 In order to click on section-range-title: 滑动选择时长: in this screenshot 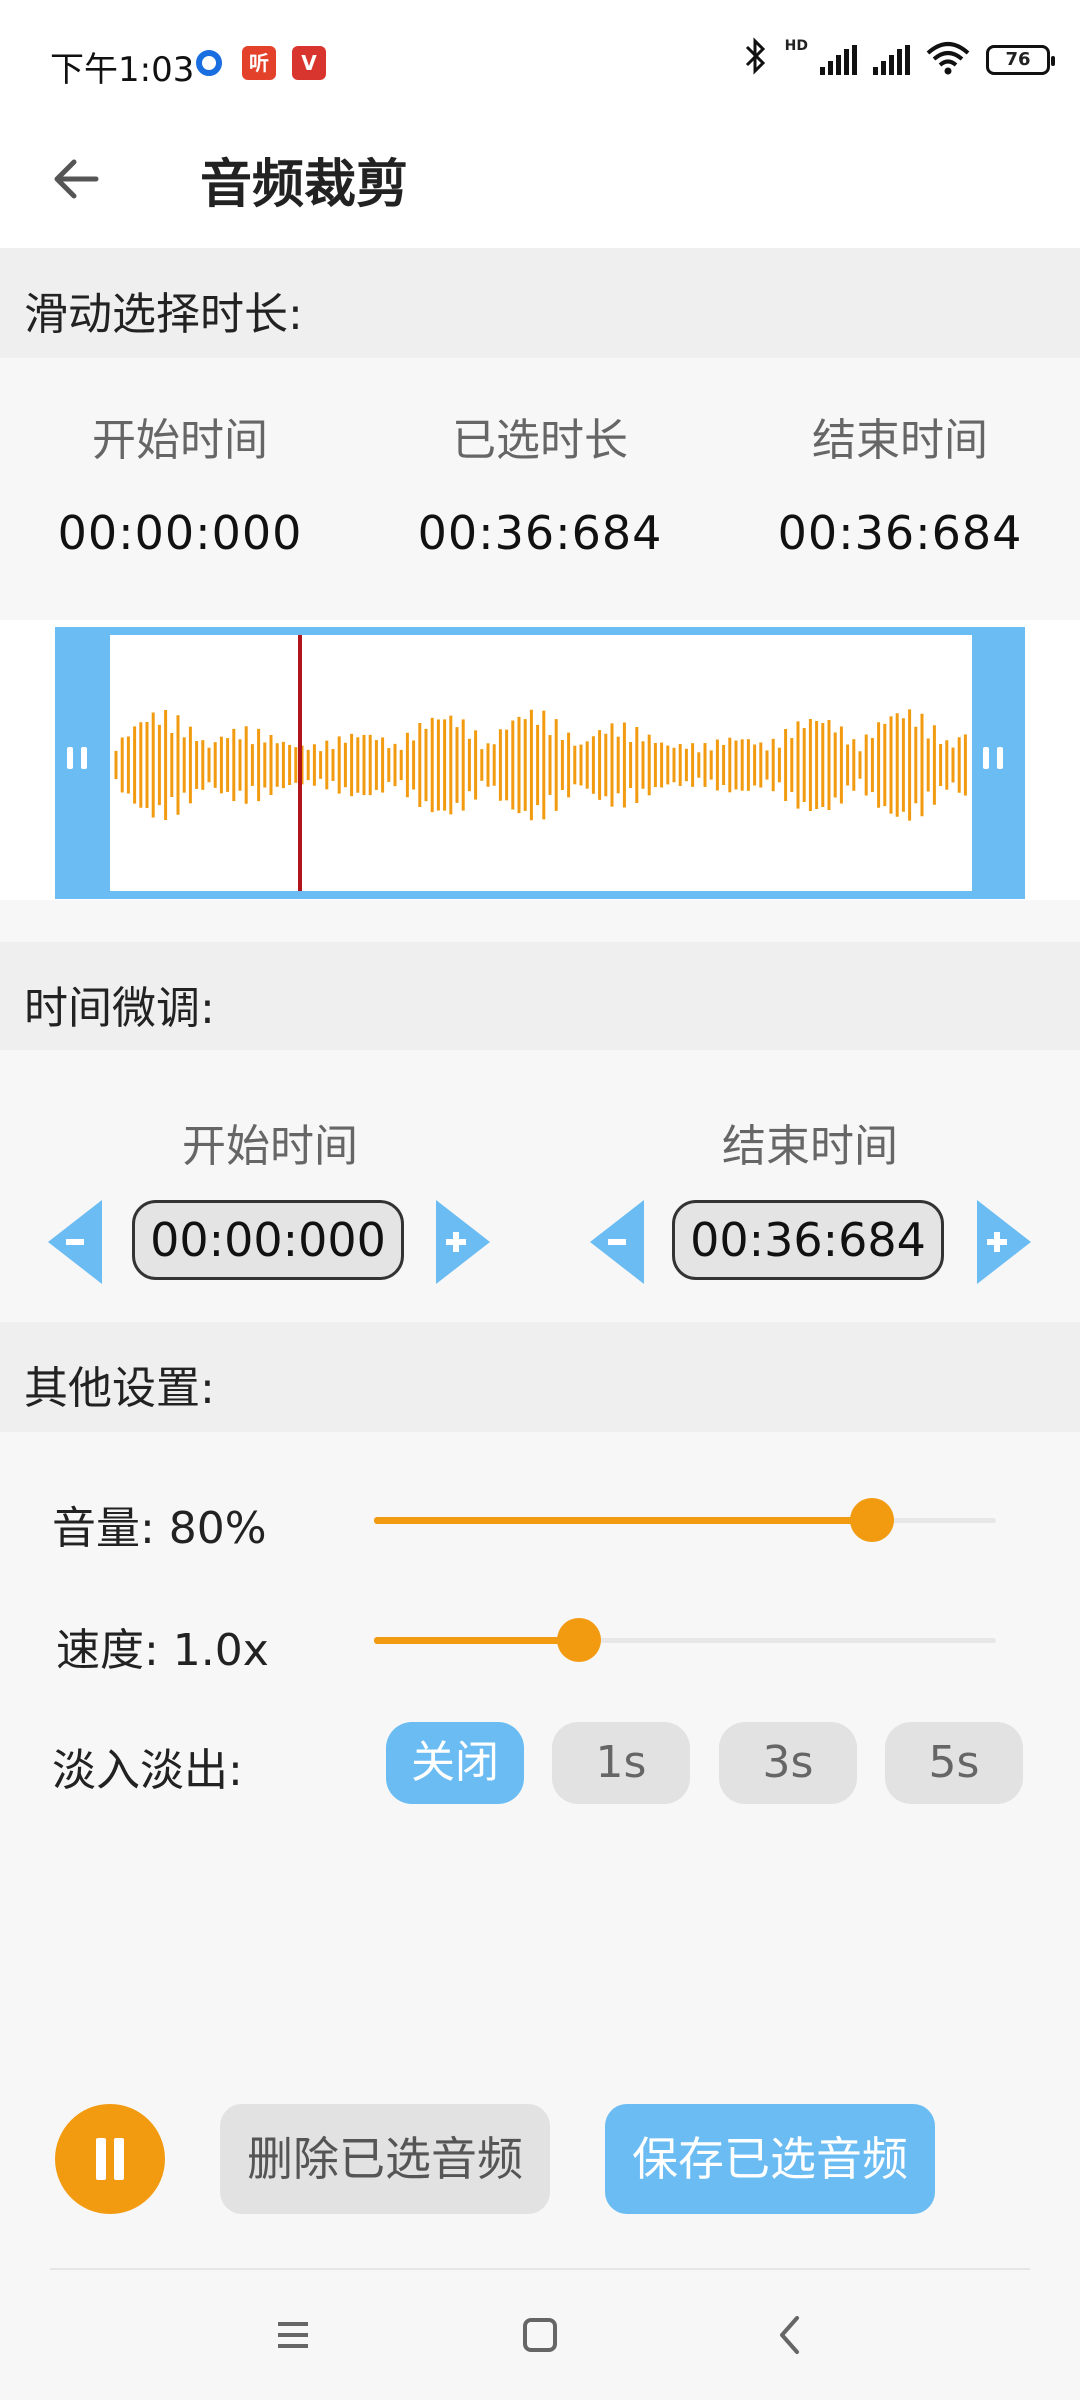, I will do `click(163, 314)`.